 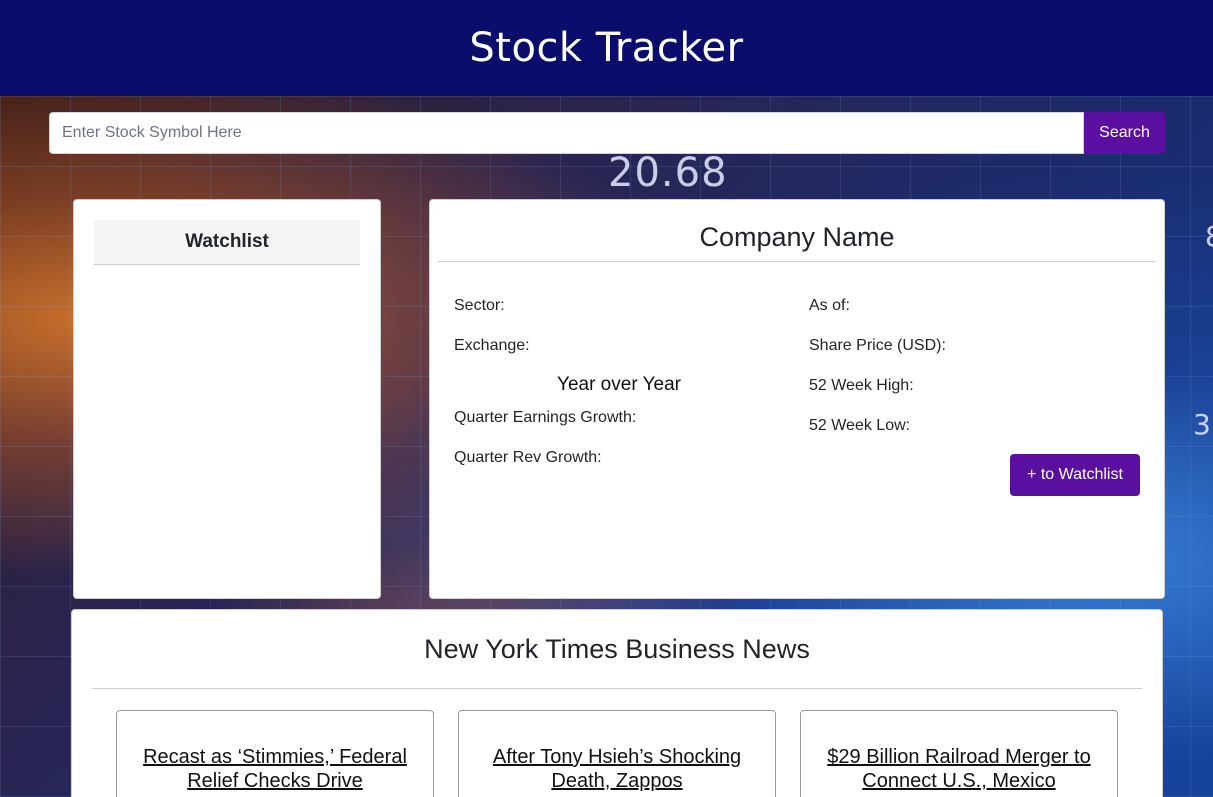 What do you see at coordinates (617, 658) in the screenshot?
I see `news-section-title: New York Times Business News` at bounding box center [617, 658].